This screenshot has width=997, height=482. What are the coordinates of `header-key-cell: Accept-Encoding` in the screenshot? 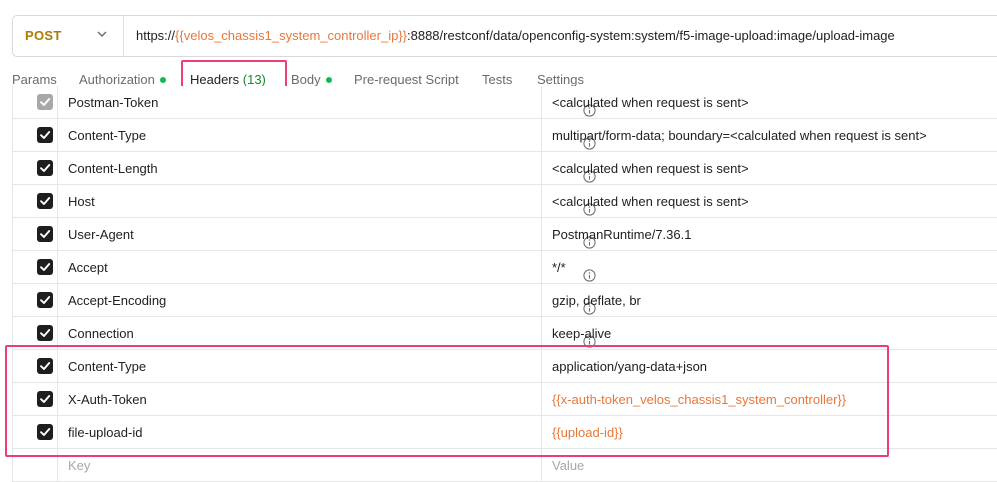 It's located at (332, 300).